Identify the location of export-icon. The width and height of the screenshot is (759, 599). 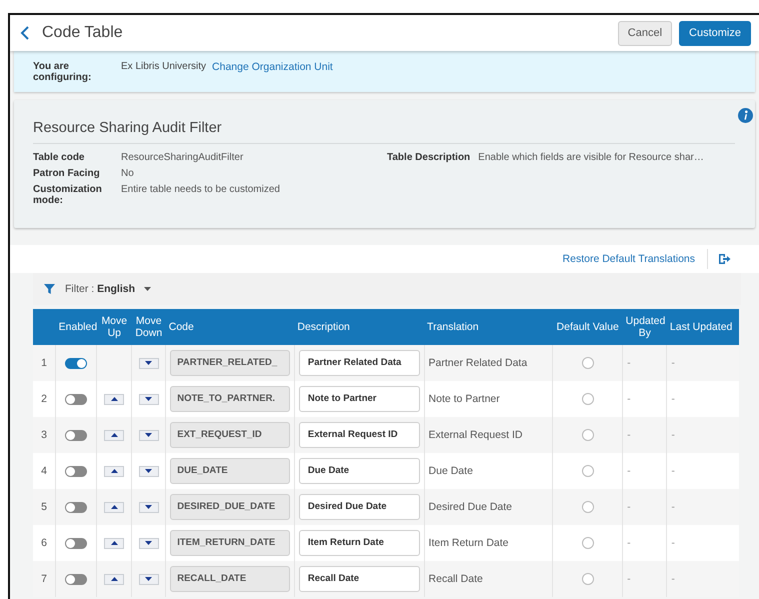
(724, 259).